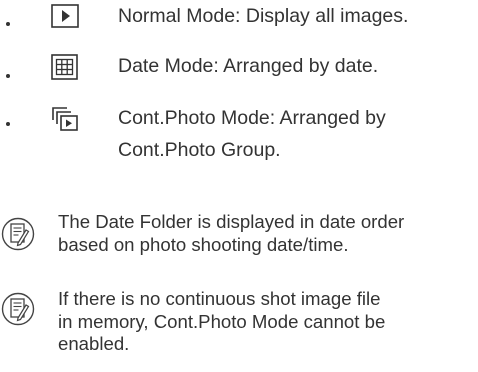 The width and height of the screenshot is (478, 372). What do you see at coordinates (65, 119) in the screenshot?
I see `stacked-photos-icon` at bounding box center [65, 119].